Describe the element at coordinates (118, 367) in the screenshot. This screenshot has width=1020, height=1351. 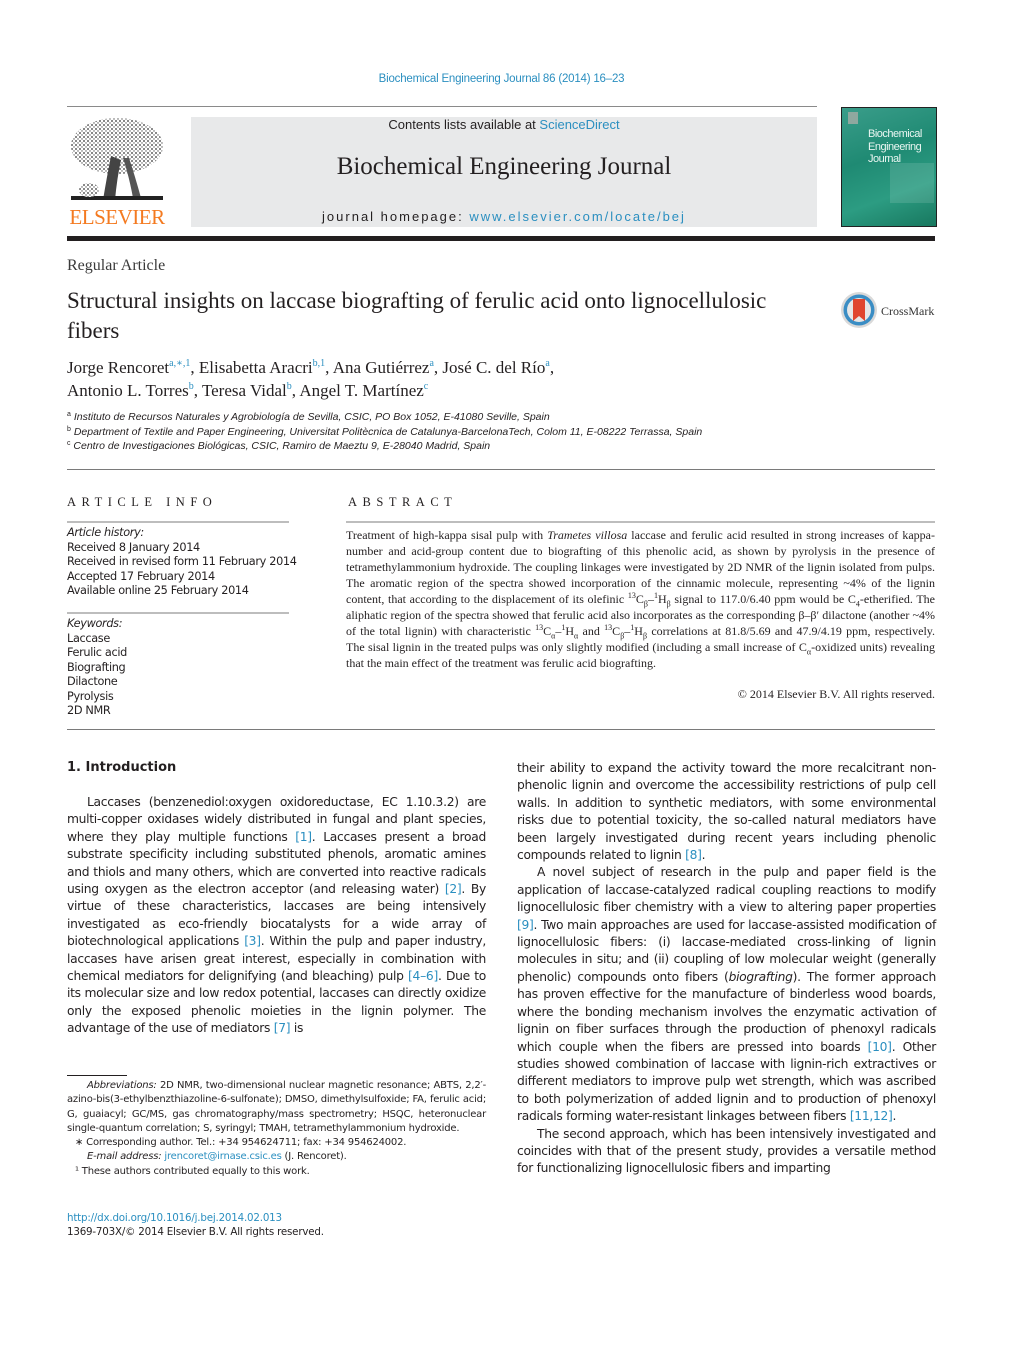
I see `author-name: Jorge Rencoret` at that location.